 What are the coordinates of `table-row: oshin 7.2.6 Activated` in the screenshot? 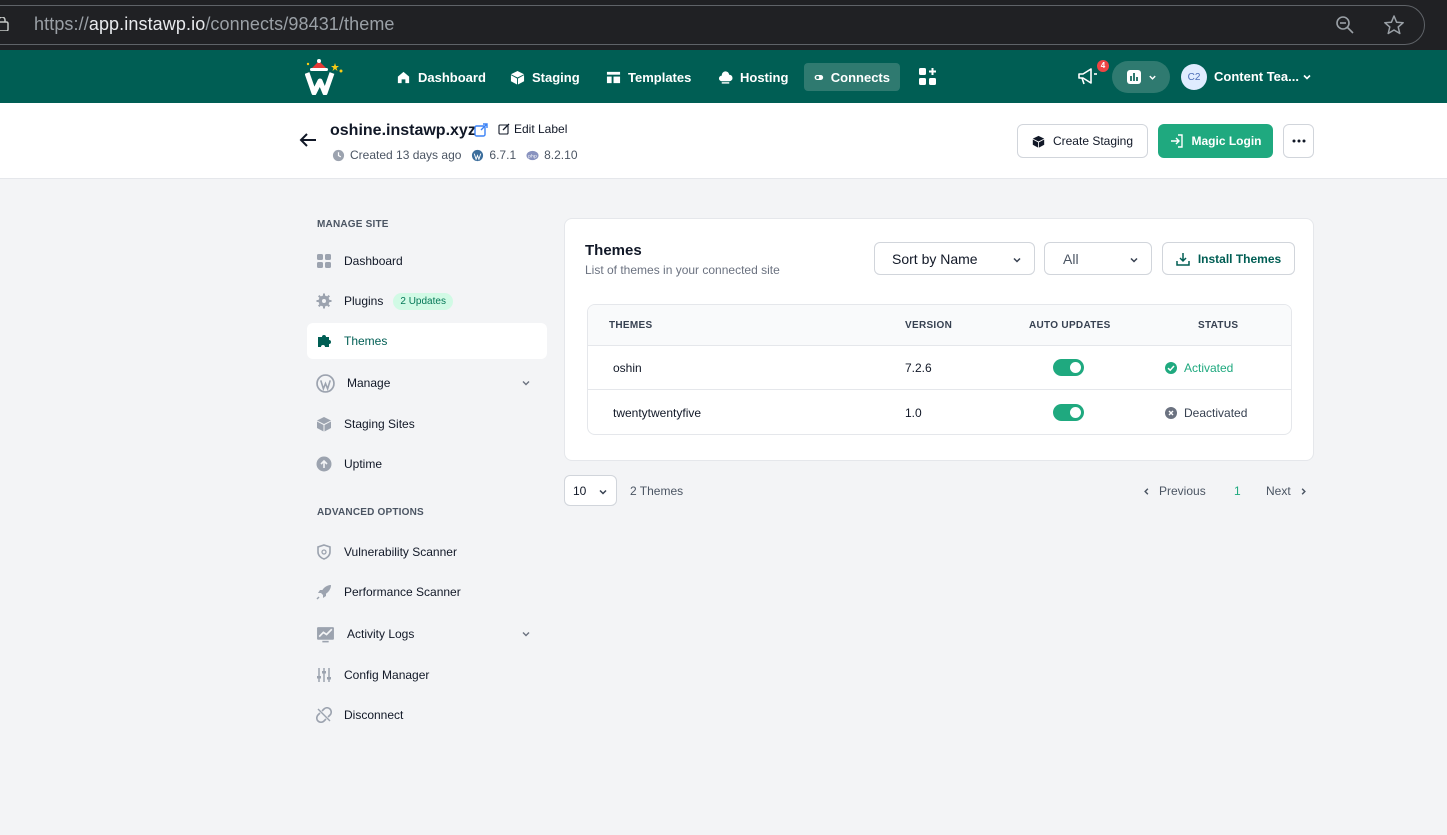 It's located at (939, 368).